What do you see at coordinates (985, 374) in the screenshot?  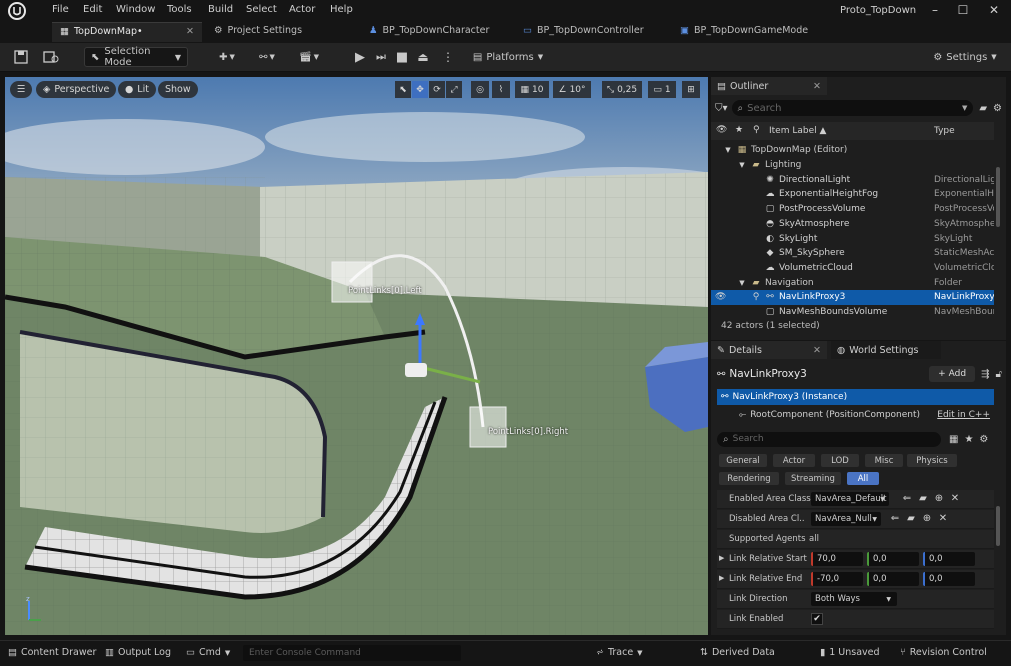 I see `blueprint-convert-icon: ⇶` at bounding box center [985, 374].